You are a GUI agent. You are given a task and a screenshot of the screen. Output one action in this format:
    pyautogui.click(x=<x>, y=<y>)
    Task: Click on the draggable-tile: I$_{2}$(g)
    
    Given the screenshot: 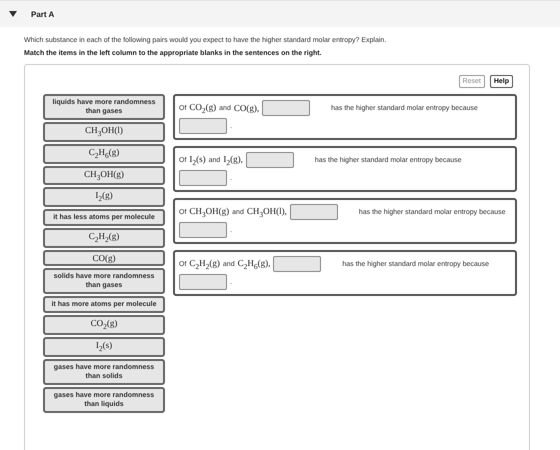 What is the action you would take?
    pyautogui.click(x=104, y=197)
    